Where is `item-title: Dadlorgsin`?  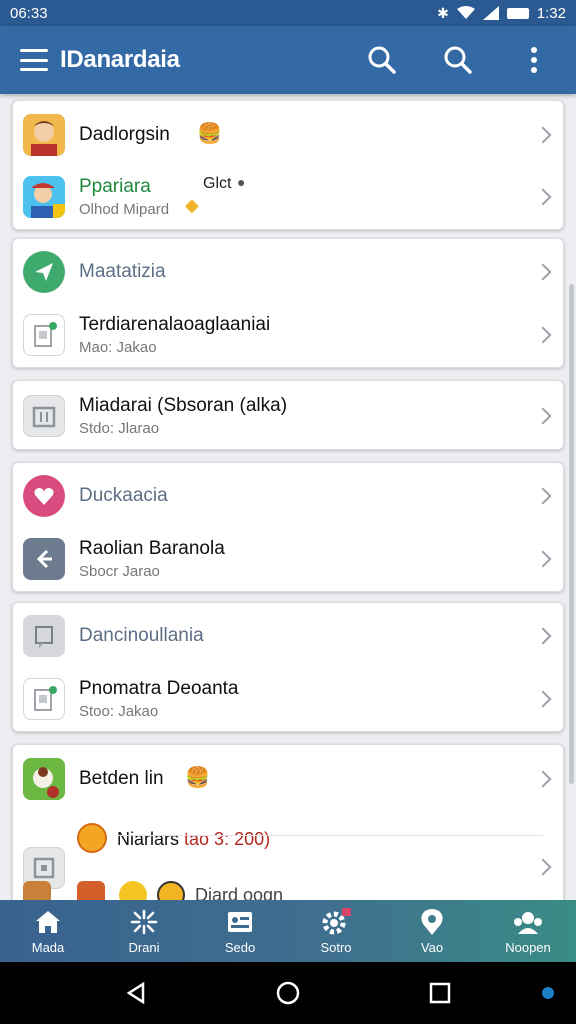
item-title: Dadlorgsin is located at coordinates (124, 134).